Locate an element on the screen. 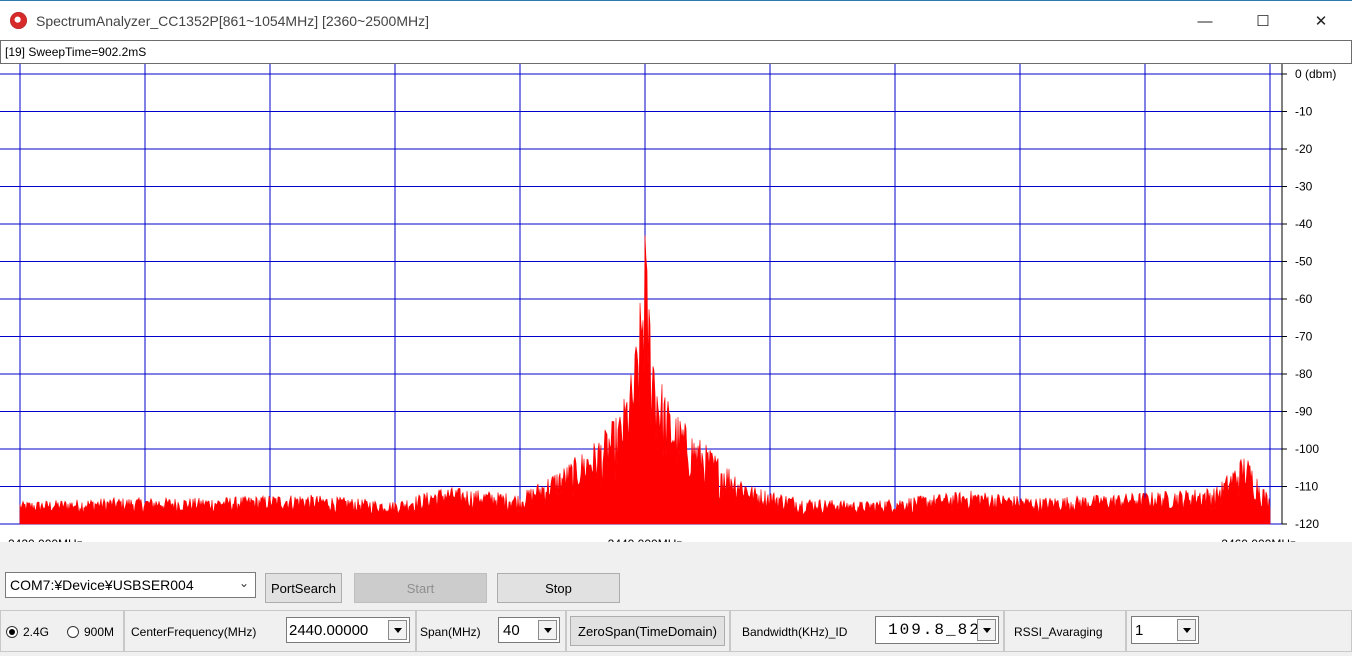  center-frequency-select: 2440.00000 is located at coordinates (348, 630).